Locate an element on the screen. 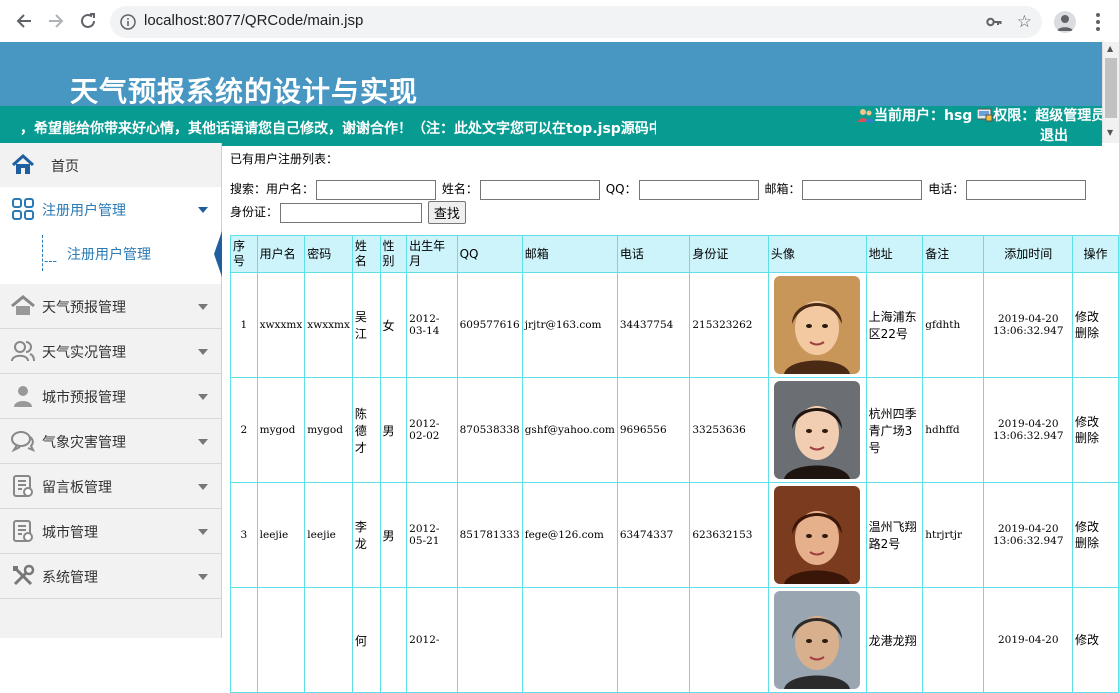  forward-button is located at coordinates (56, 21).